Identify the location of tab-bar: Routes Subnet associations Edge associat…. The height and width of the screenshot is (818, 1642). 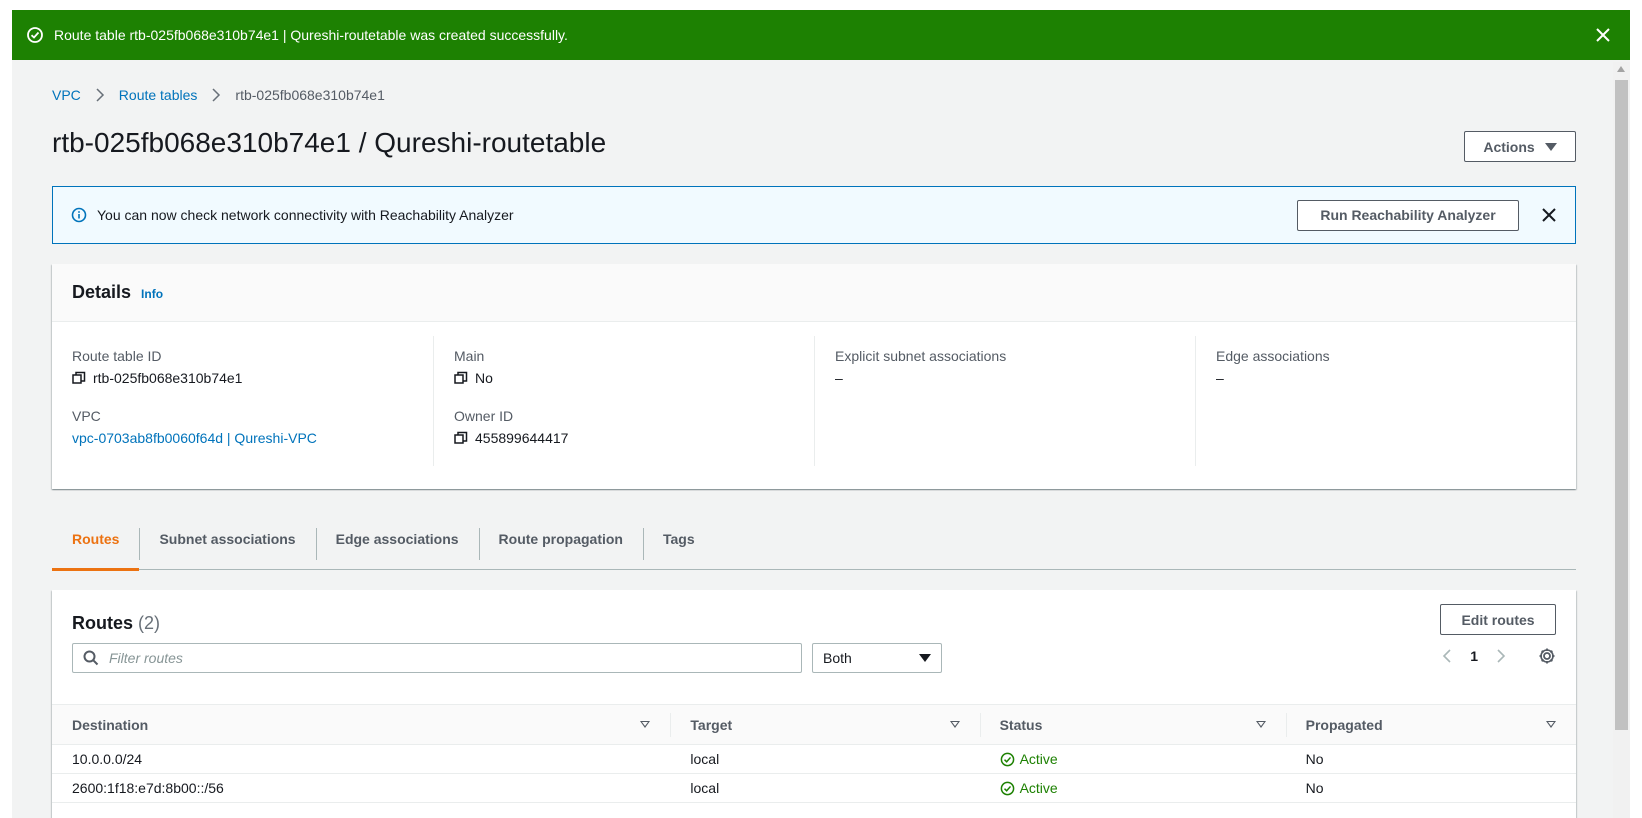
(814, 539).